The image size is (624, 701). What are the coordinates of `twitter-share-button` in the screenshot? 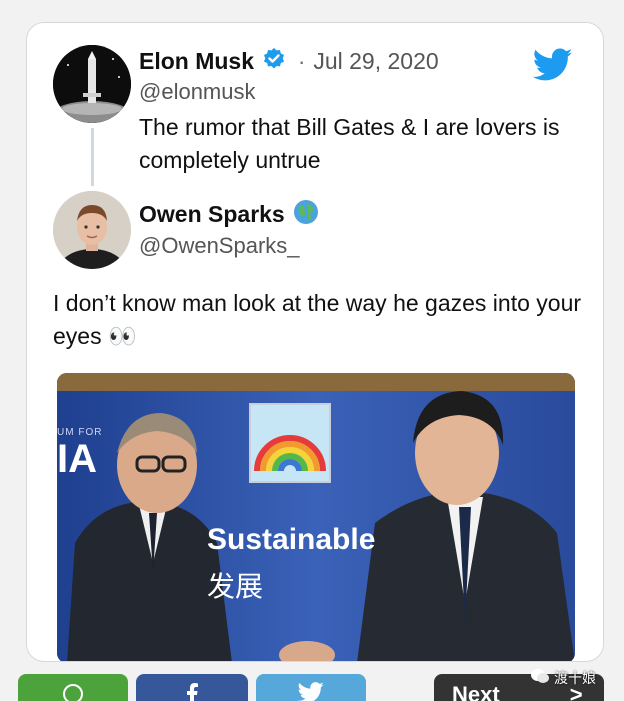 It's located at (311, 687).